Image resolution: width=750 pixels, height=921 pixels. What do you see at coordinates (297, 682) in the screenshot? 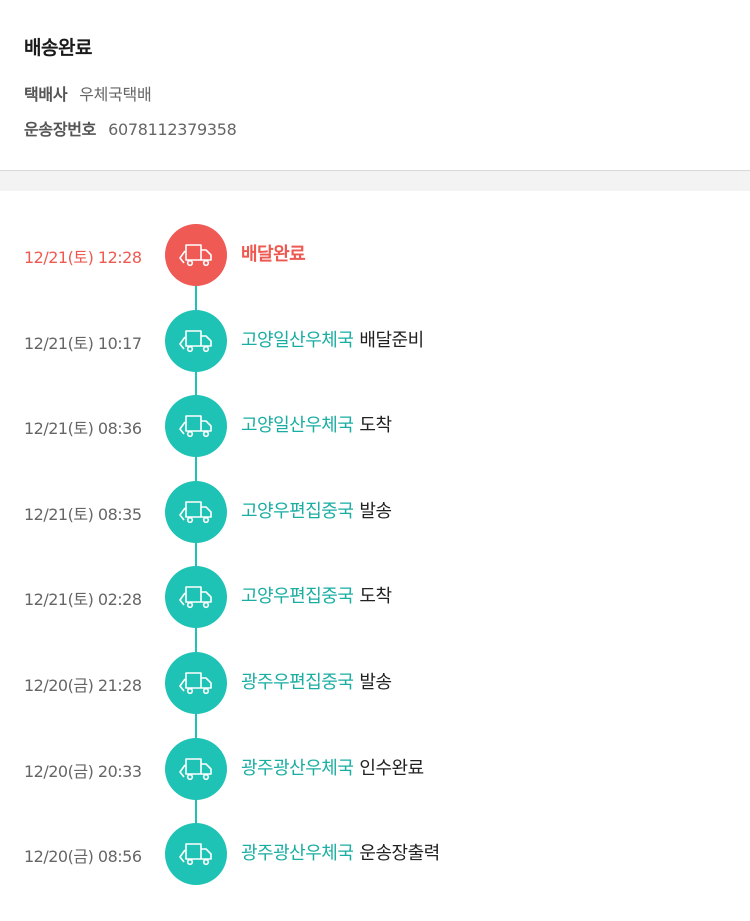
I see `event-location: 광주우편집중국` at bounding box center [297, 682].